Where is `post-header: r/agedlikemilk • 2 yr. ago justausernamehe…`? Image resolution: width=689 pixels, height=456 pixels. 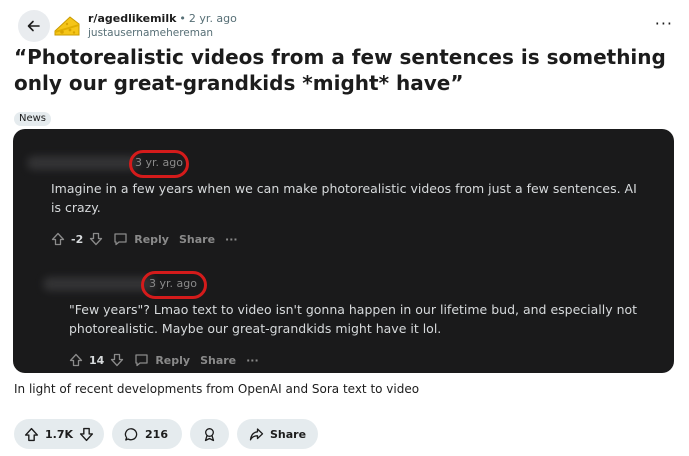
post-header: r/agedlikemilk • 2 yr. ago justausernamehe… is located at coordinates (344, 25).